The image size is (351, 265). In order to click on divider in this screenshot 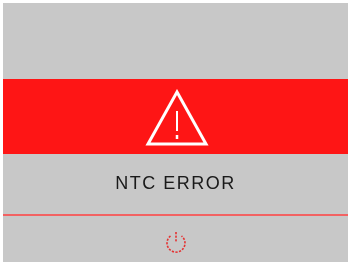, I will do `click(175, 215)`.